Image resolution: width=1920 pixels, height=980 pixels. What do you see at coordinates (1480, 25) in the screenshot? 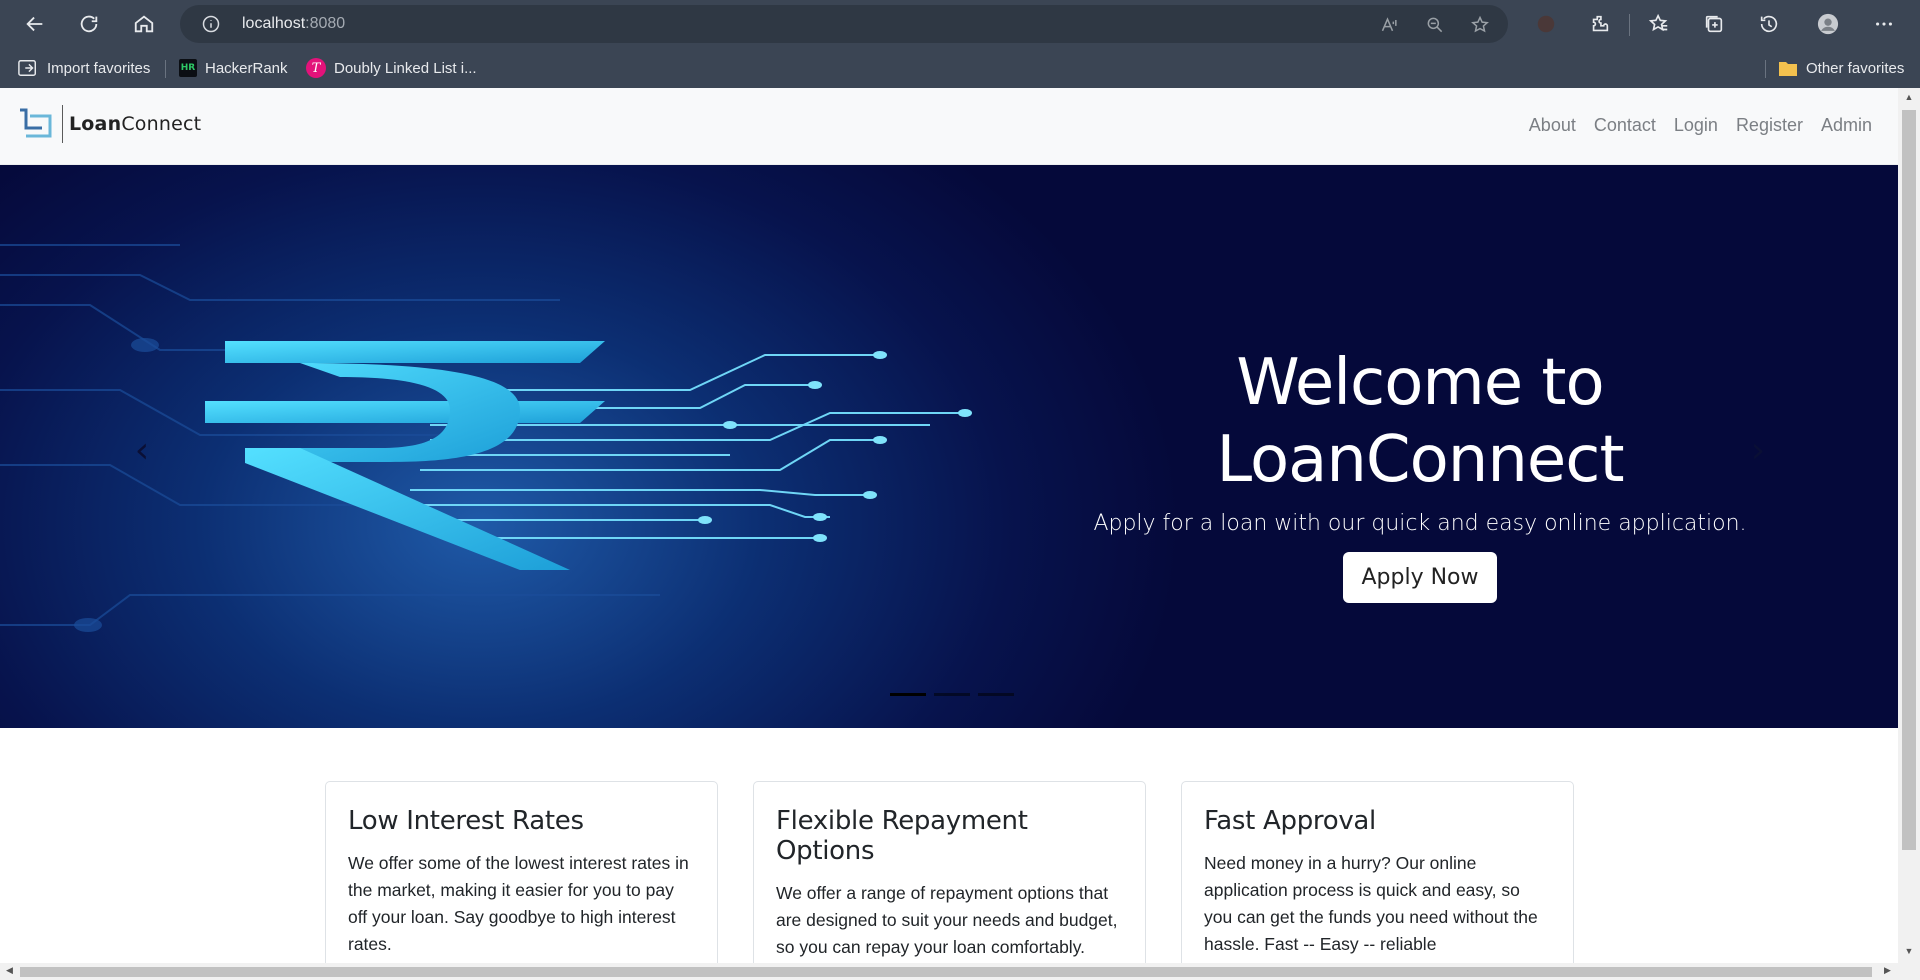
I see `add-favorite-icon` at bounding box center [1480, 25].